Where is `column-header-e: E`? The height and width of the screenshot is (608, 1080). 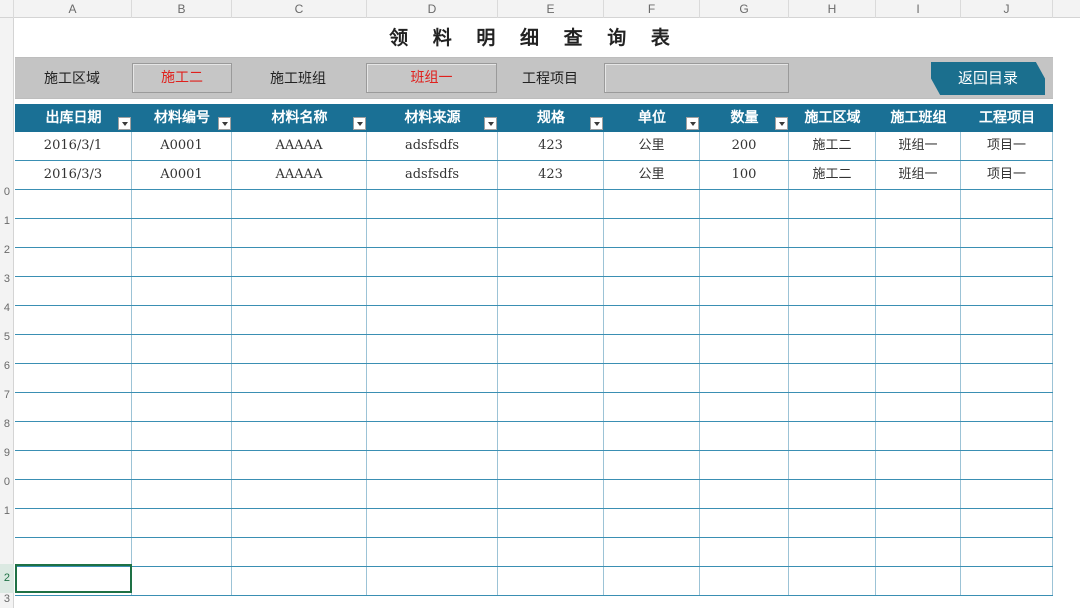 column-header-e: E is located at coordinates (551, 9).